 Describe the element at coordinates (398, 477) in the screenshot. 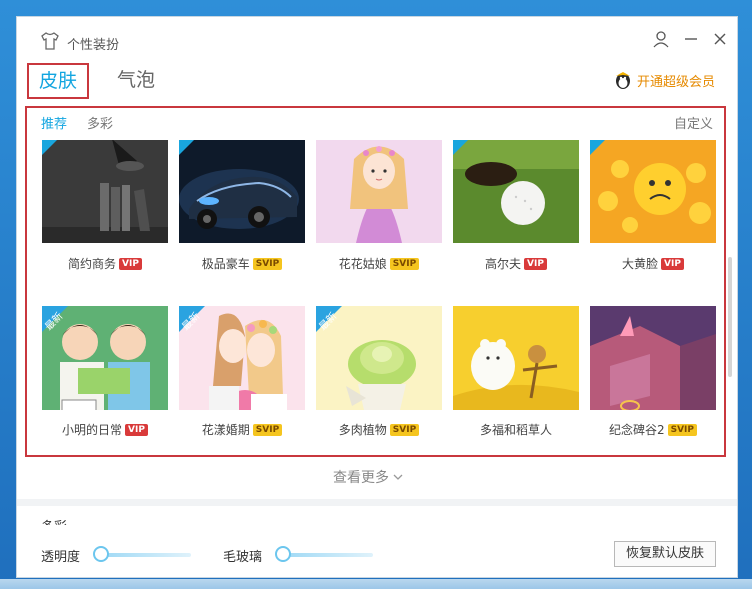

I see `chevron-down-icon` at that location.